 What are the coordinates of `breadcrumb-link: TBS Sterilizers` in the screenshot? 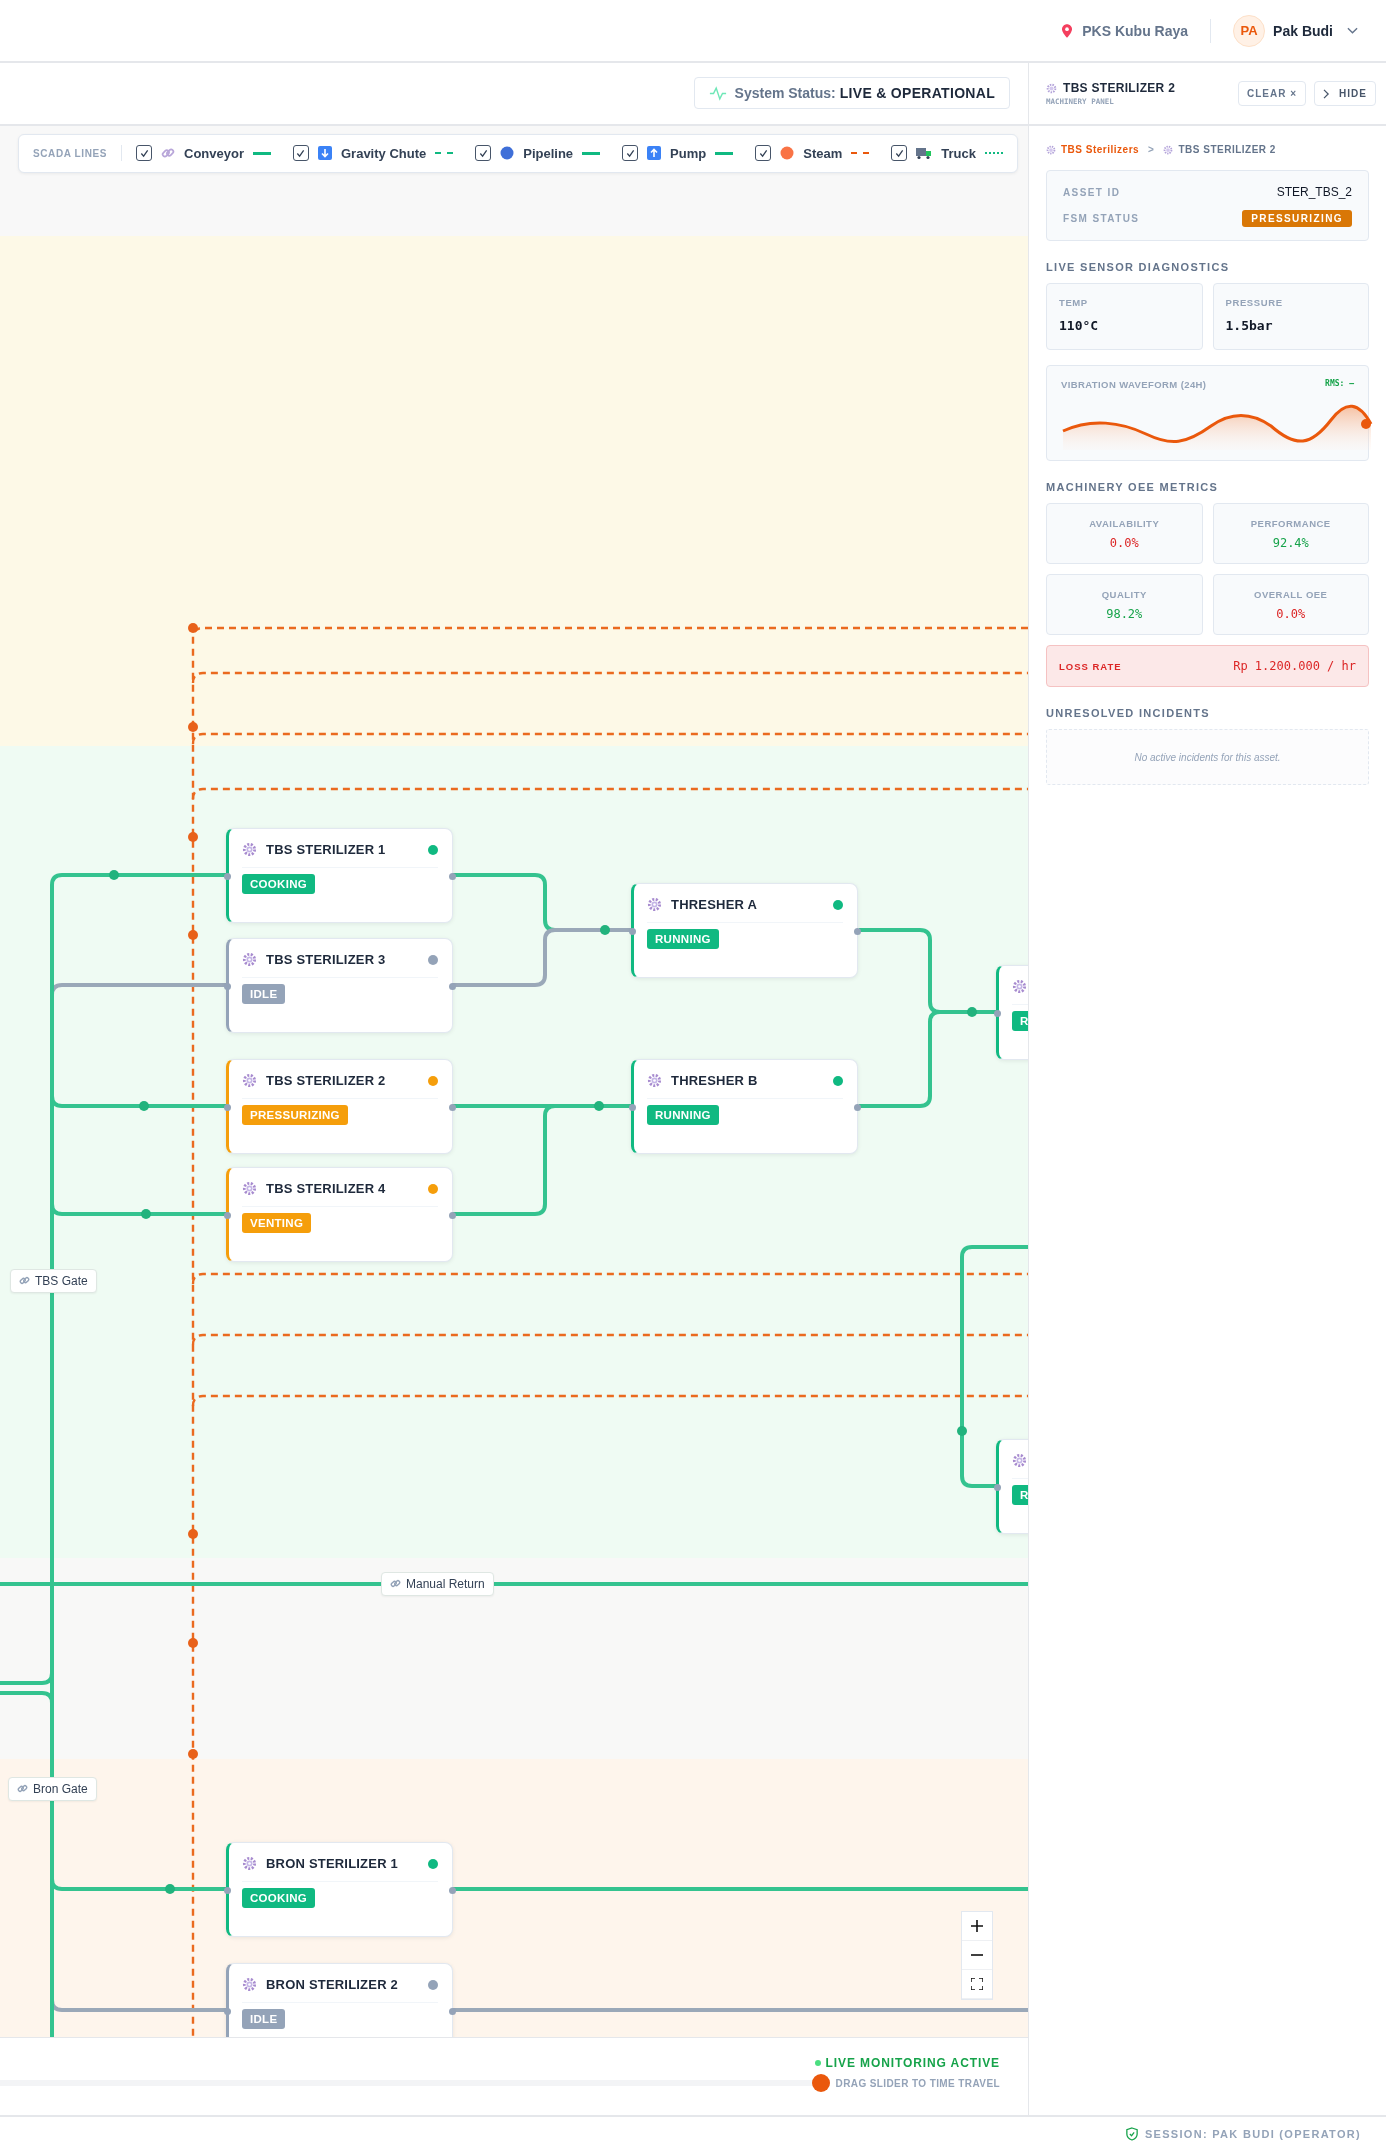 It's located at (1100, 149).